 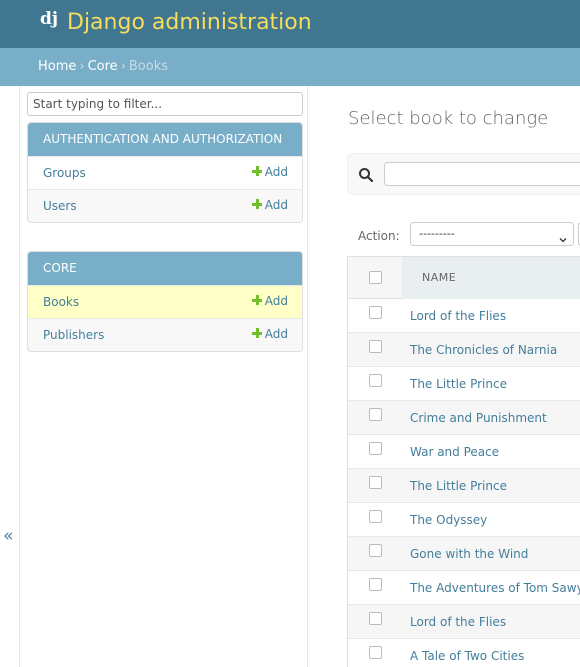 I want to click on nav-filter-input, so click(x=165, y=104).